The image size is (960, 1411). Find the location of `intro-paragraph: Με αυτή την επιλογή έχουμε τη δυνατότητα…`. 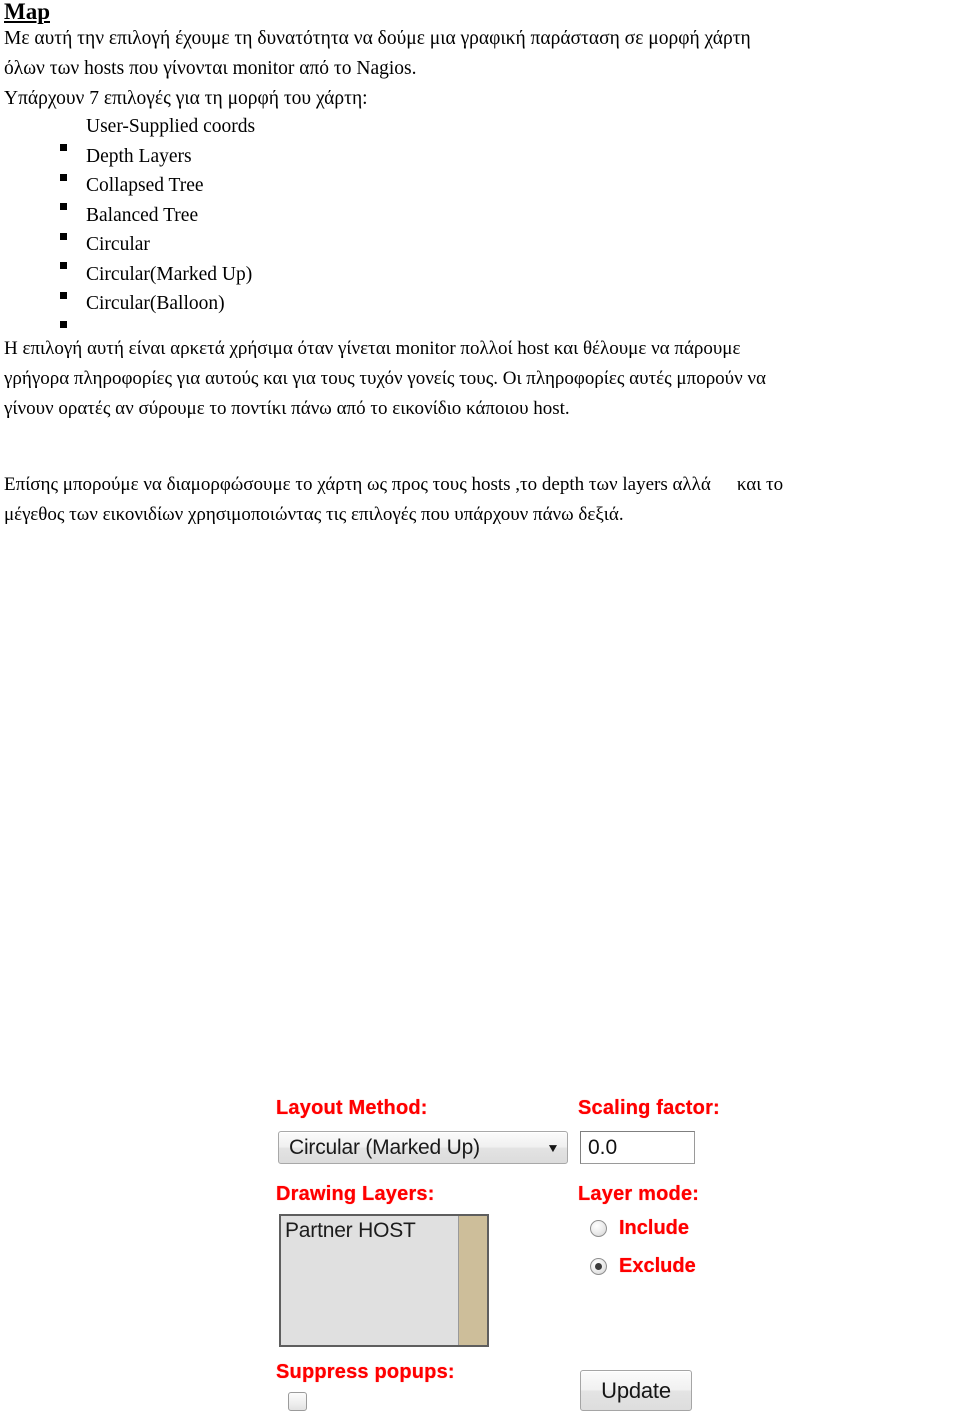

intro-paragraph: Με αυτή την επιλογή έχουμε τη δυνατότητα… is located at coordinates (479, 69).